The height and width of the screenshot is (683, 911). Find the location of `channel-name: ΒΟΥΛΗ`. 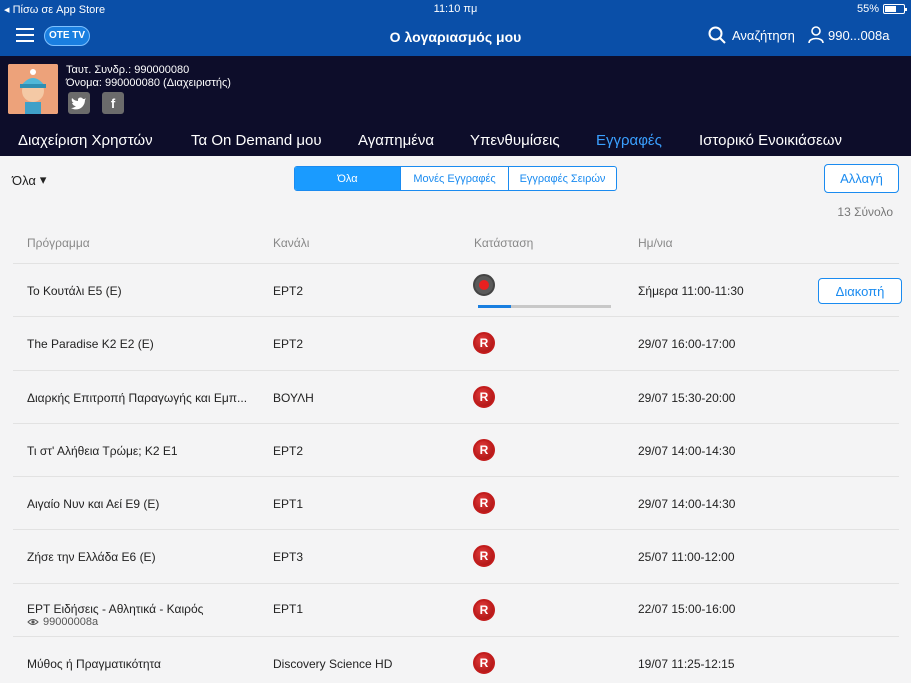

channel-name: ΒΟΥΛΗ is located at coordinates (293, 397).